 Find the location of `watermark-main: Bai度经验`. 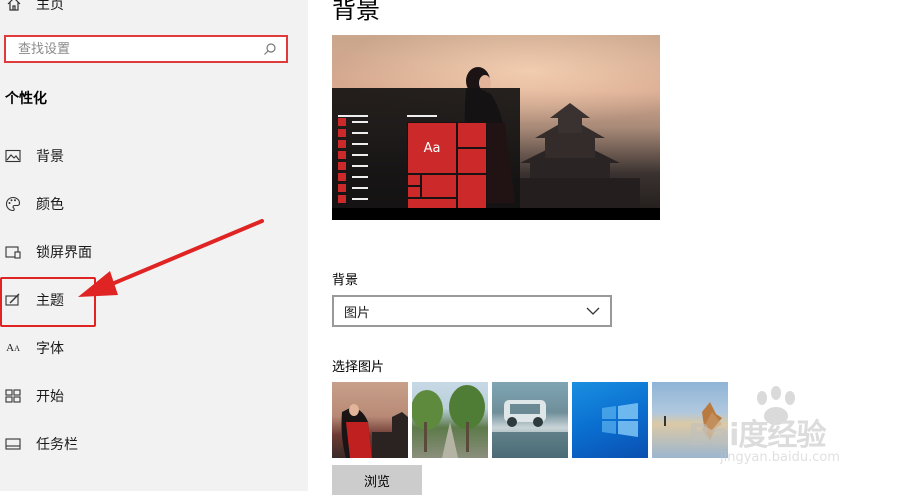

watermark-main: Bai度经验 is located at coordinates (757, 435).